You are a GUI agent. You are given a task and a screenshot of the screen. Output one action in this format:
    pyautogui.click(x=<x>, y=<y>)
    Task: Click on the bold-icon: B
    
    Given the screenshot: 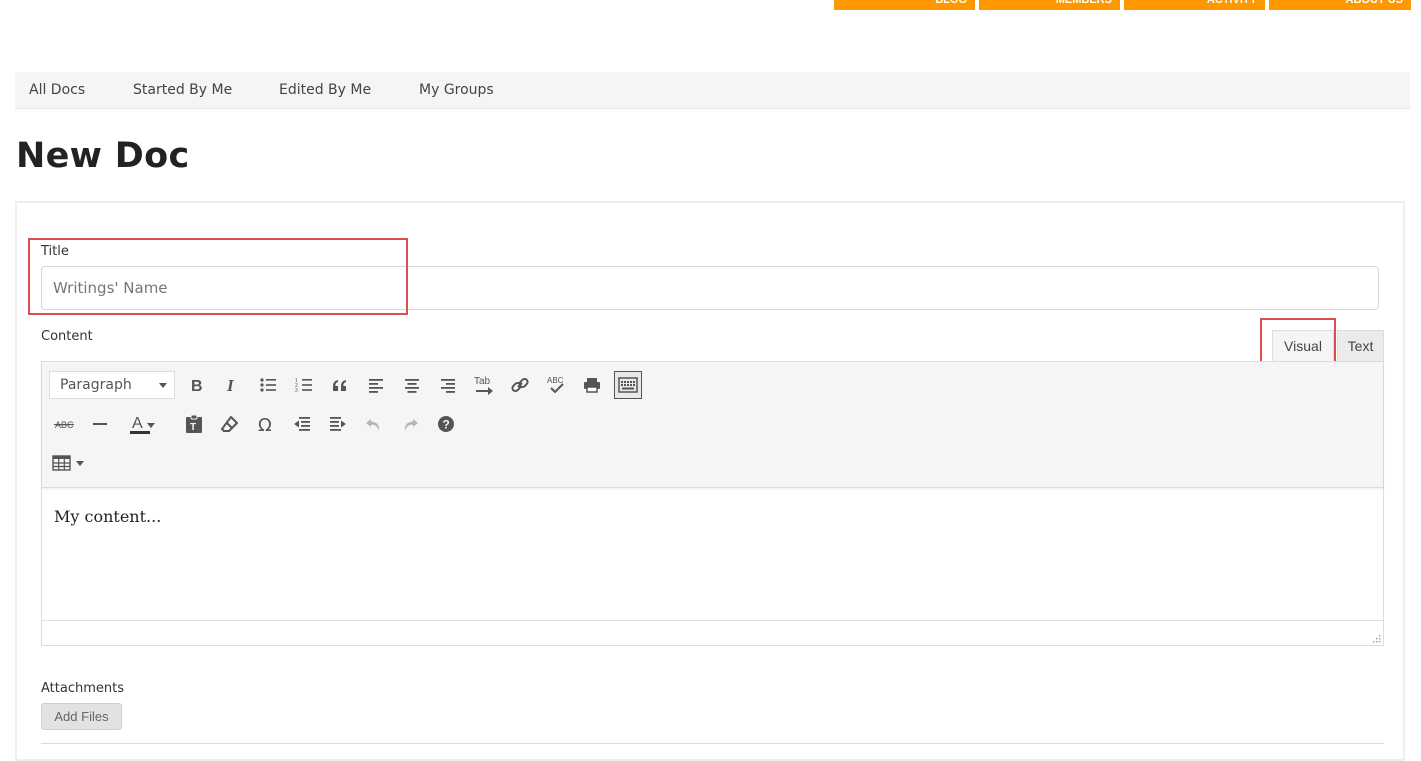 What is the action you would take?
    pyautogui.click(x=196, y=385)
    